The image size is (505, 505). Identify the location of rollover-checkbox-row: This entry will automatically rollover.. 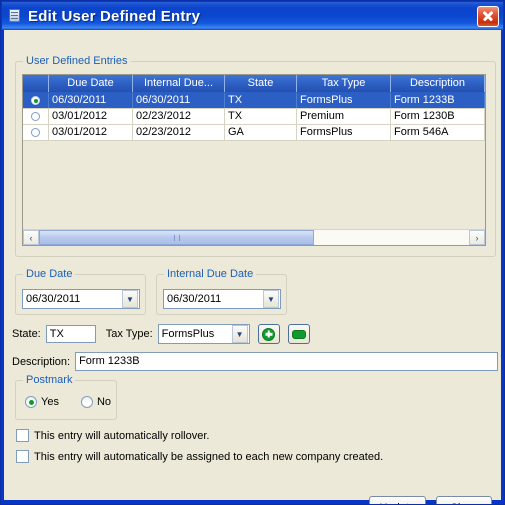
(112, 435).